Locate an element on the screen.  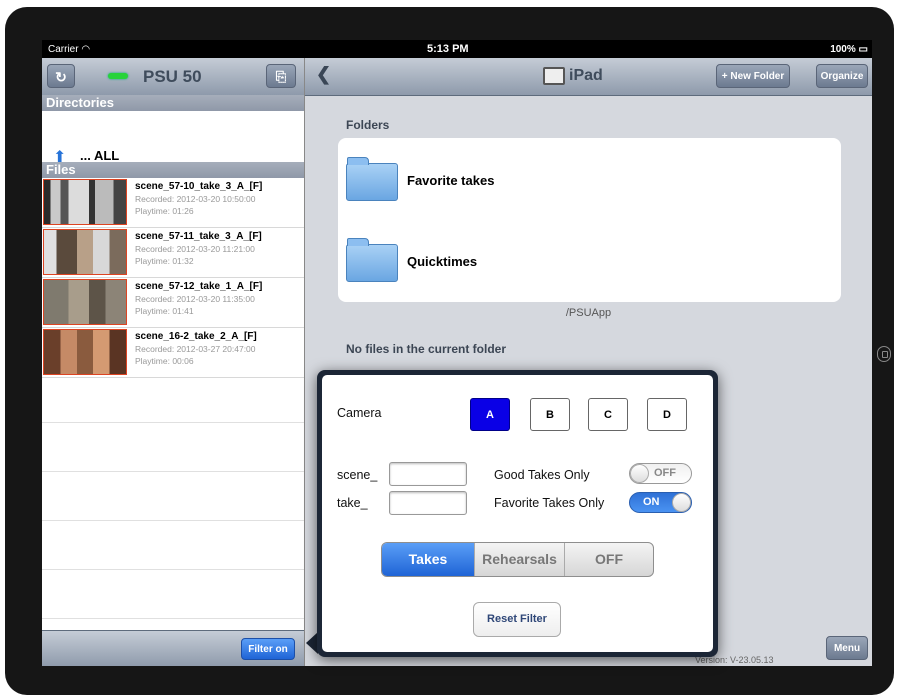
file-playtime: Playtime: 01:32 is located at coordinates (164, 261).